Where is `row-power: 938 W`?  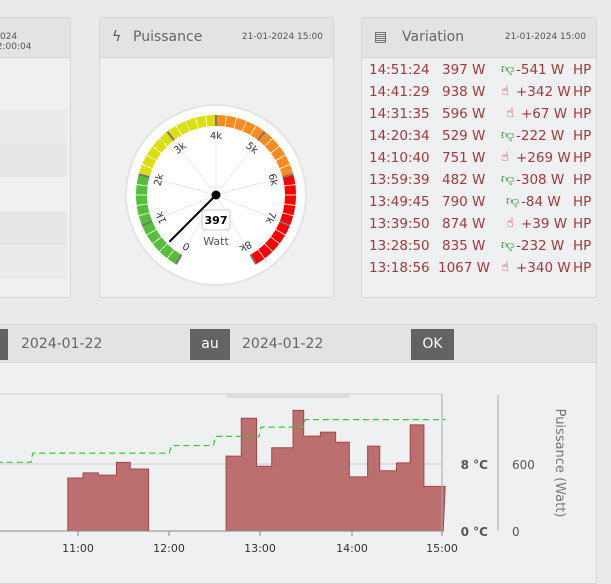
row-power: 938 W is located at coordinates (464, 92).